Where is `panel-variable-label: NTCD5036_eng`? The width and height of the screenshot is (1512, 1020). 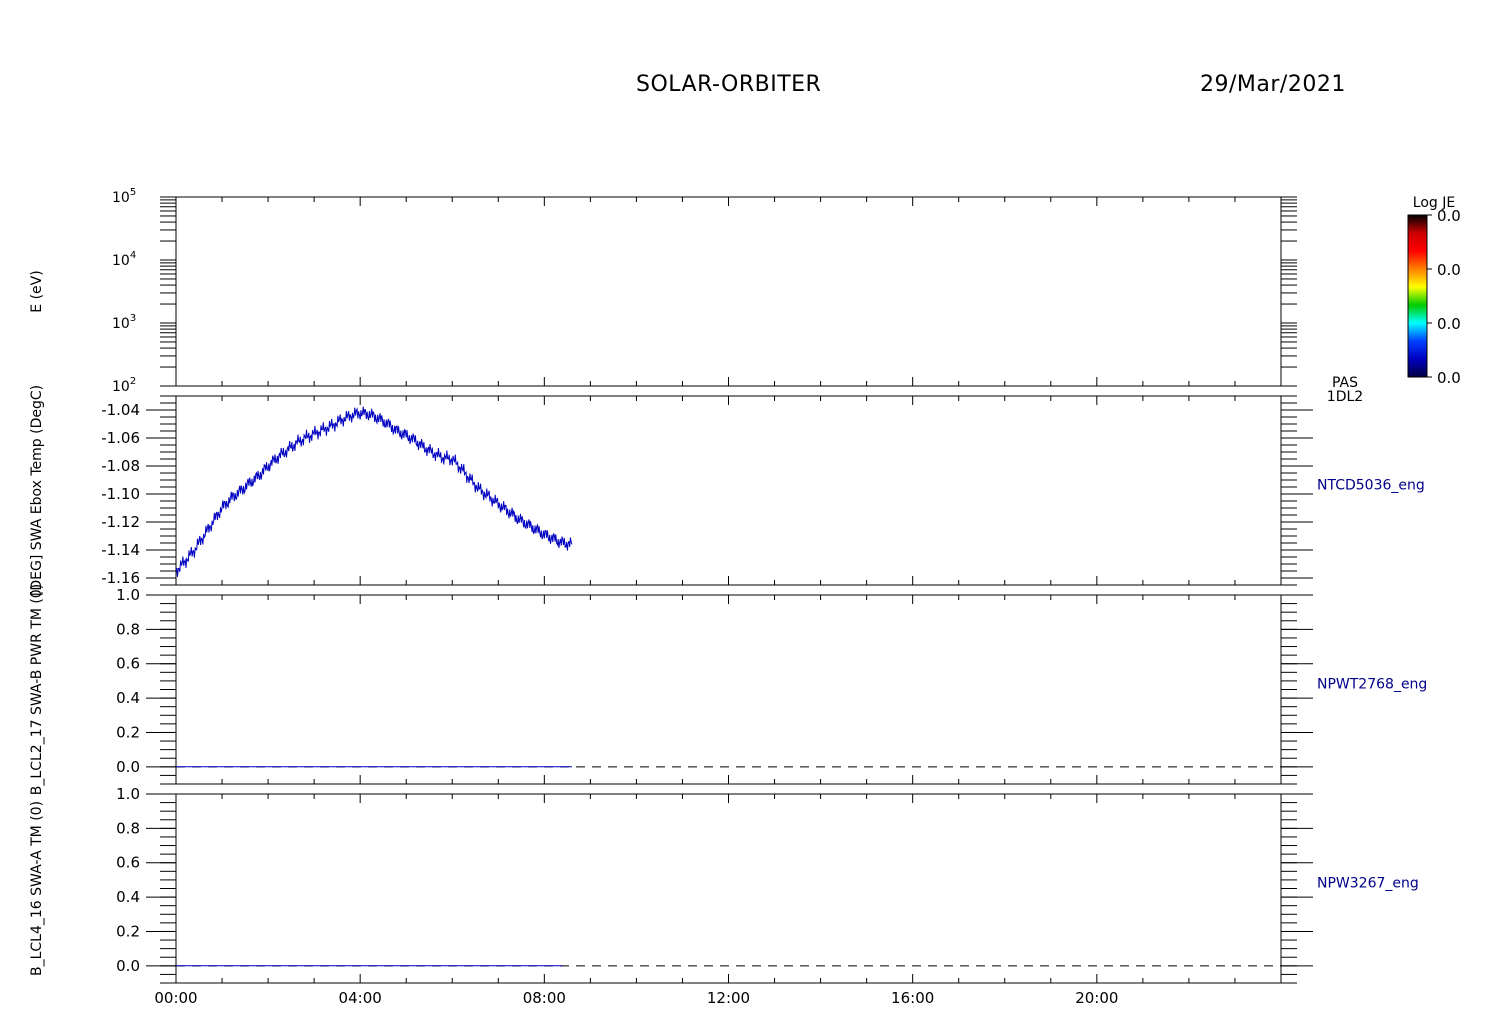
panel-variable-label: NTCD5036_eng is located at coordinates (1371, 486).